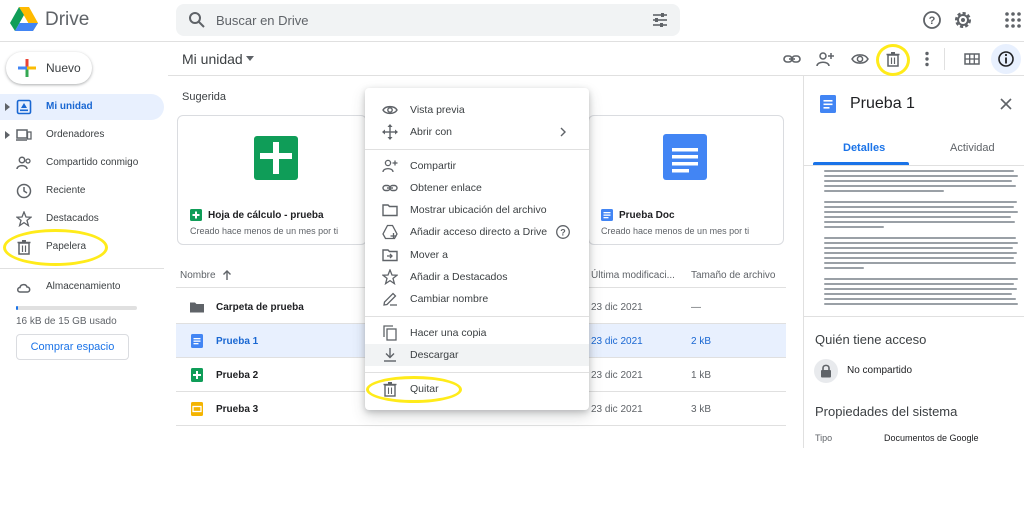  I want to click on menu-item-remove: Quitar, so click(477, 389).